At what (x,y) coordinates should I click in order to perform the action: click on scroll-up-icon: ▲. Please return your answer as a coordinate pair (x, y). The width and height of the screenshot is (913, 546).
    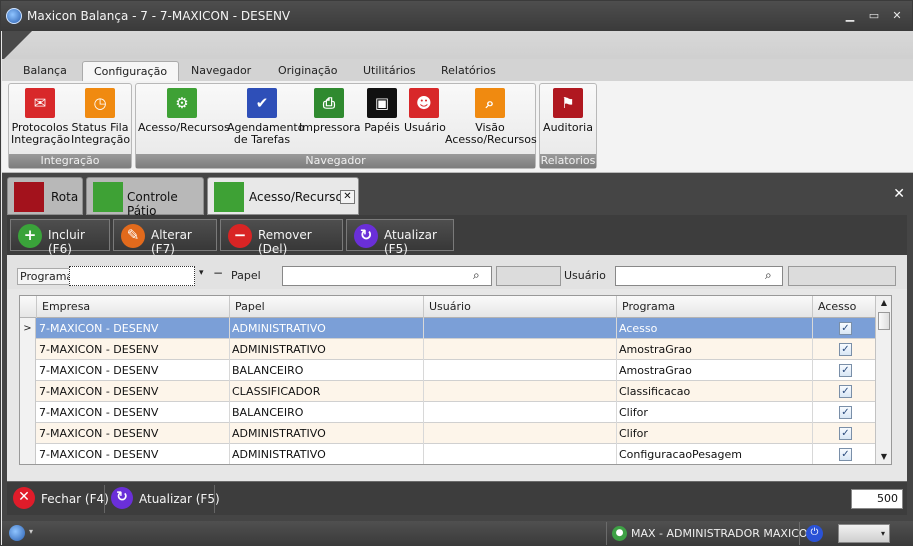
    Looking at the image, I should click on (883, 303).